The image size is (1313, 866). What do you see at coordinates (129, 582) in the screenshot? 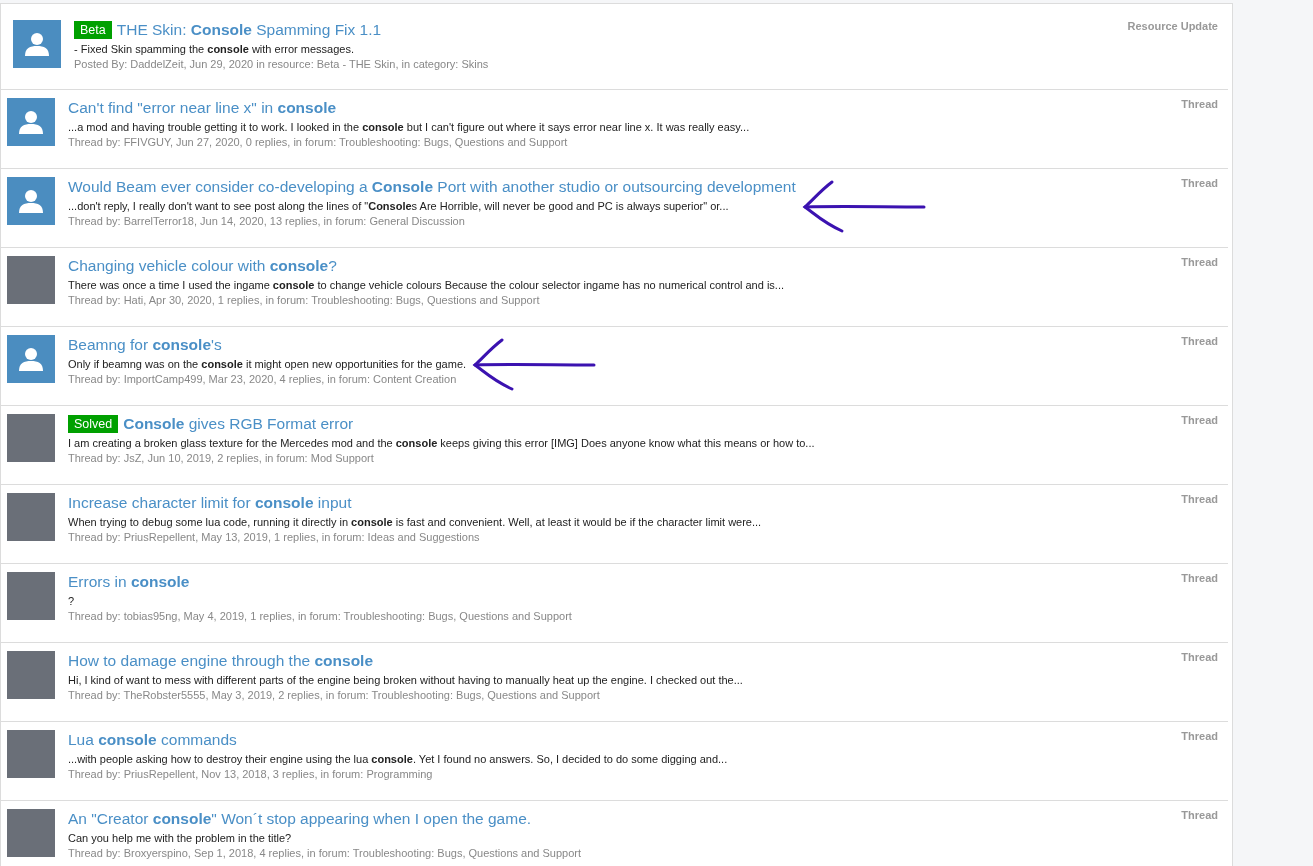
I see `result-title-link: Errors in console` at bounding box center [129, 582].